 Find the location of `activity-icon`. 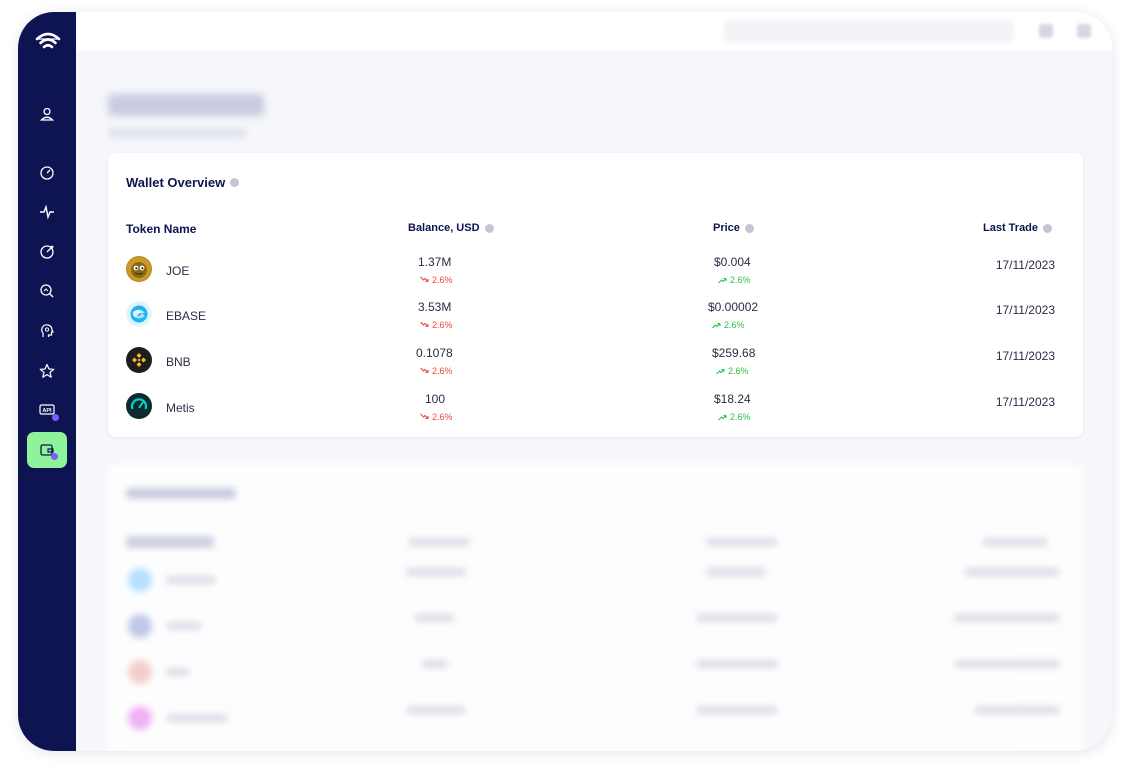

activity-icon is located at coordinates (47, 212).